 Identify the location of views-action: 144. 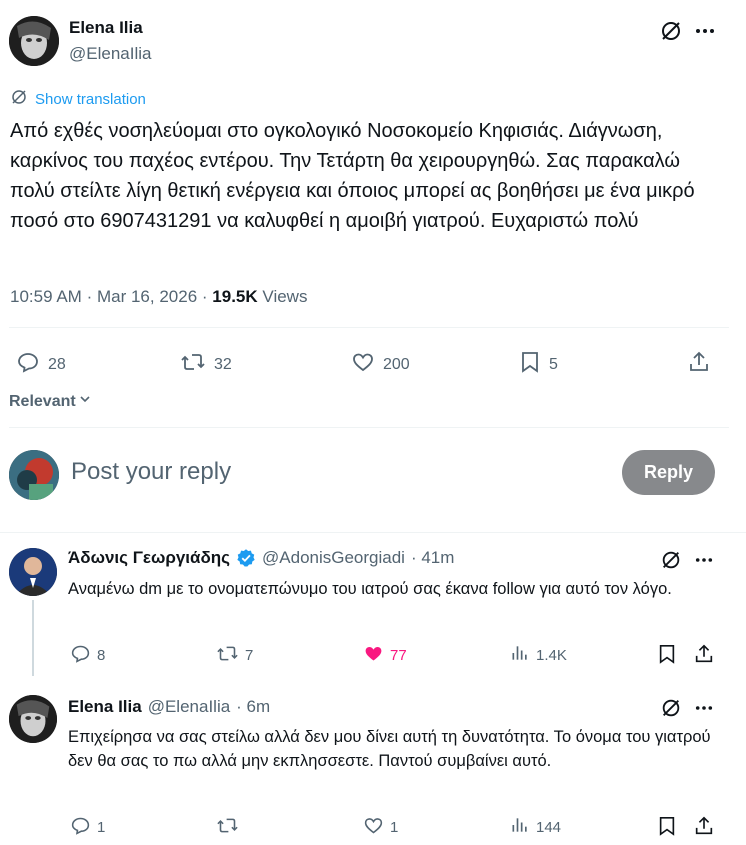
(535, 827).